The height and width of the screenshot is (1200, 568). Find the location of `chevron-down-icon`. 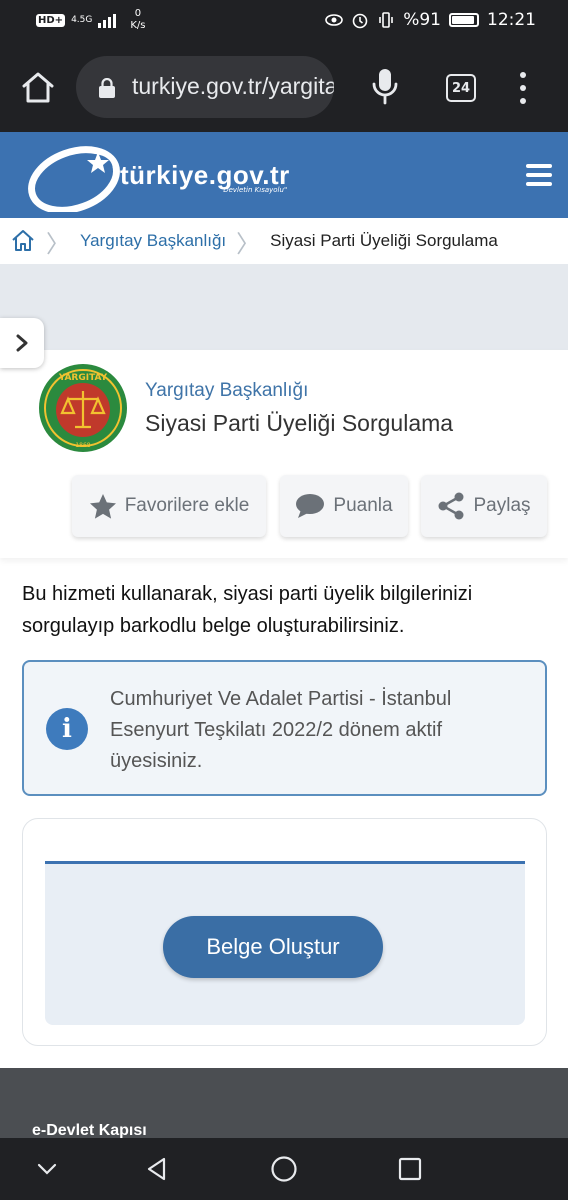

chevron-down-icon is located at coordinates (47, 1169).